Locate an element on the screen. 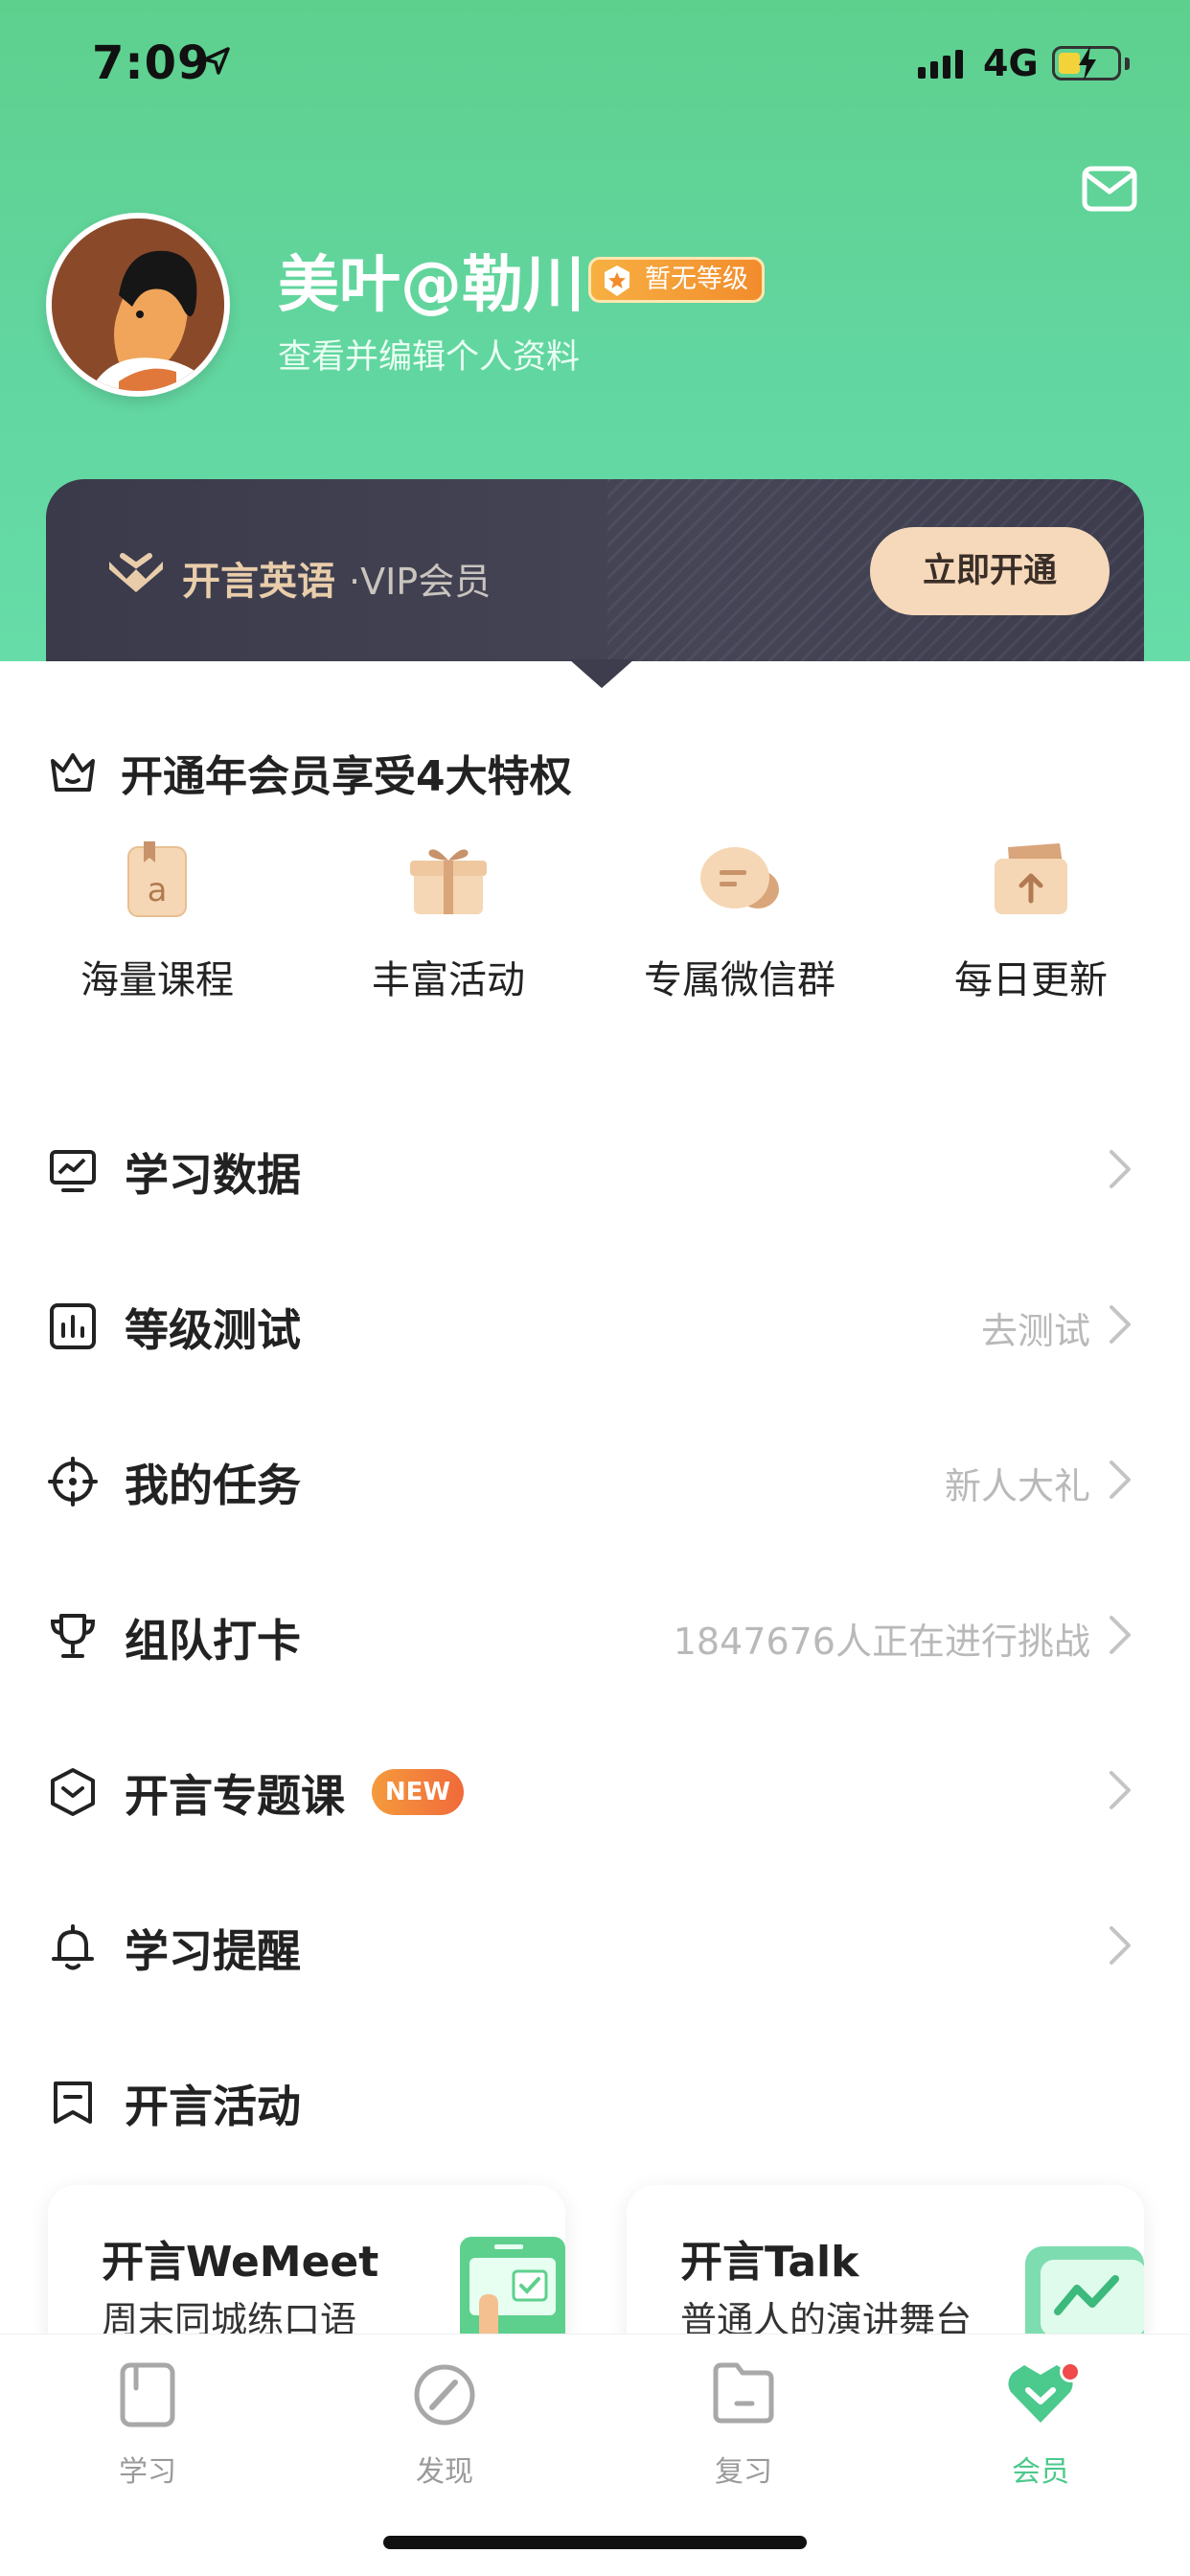  course-book-icon: a is located at coordinates (157, 879).